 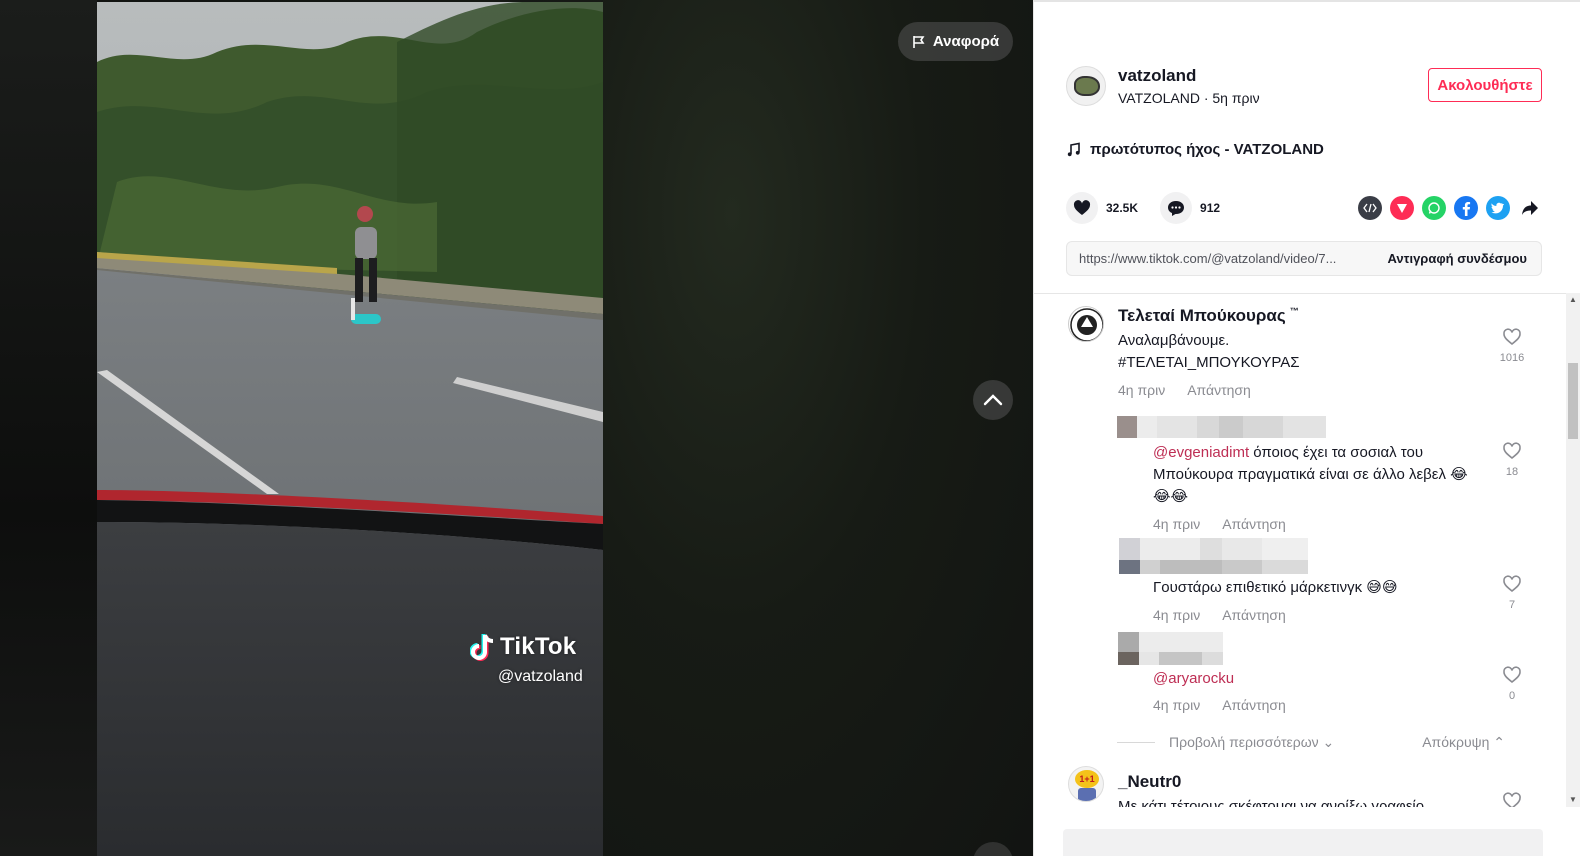 I want to click on like-button, so click(x=1082, y=208).